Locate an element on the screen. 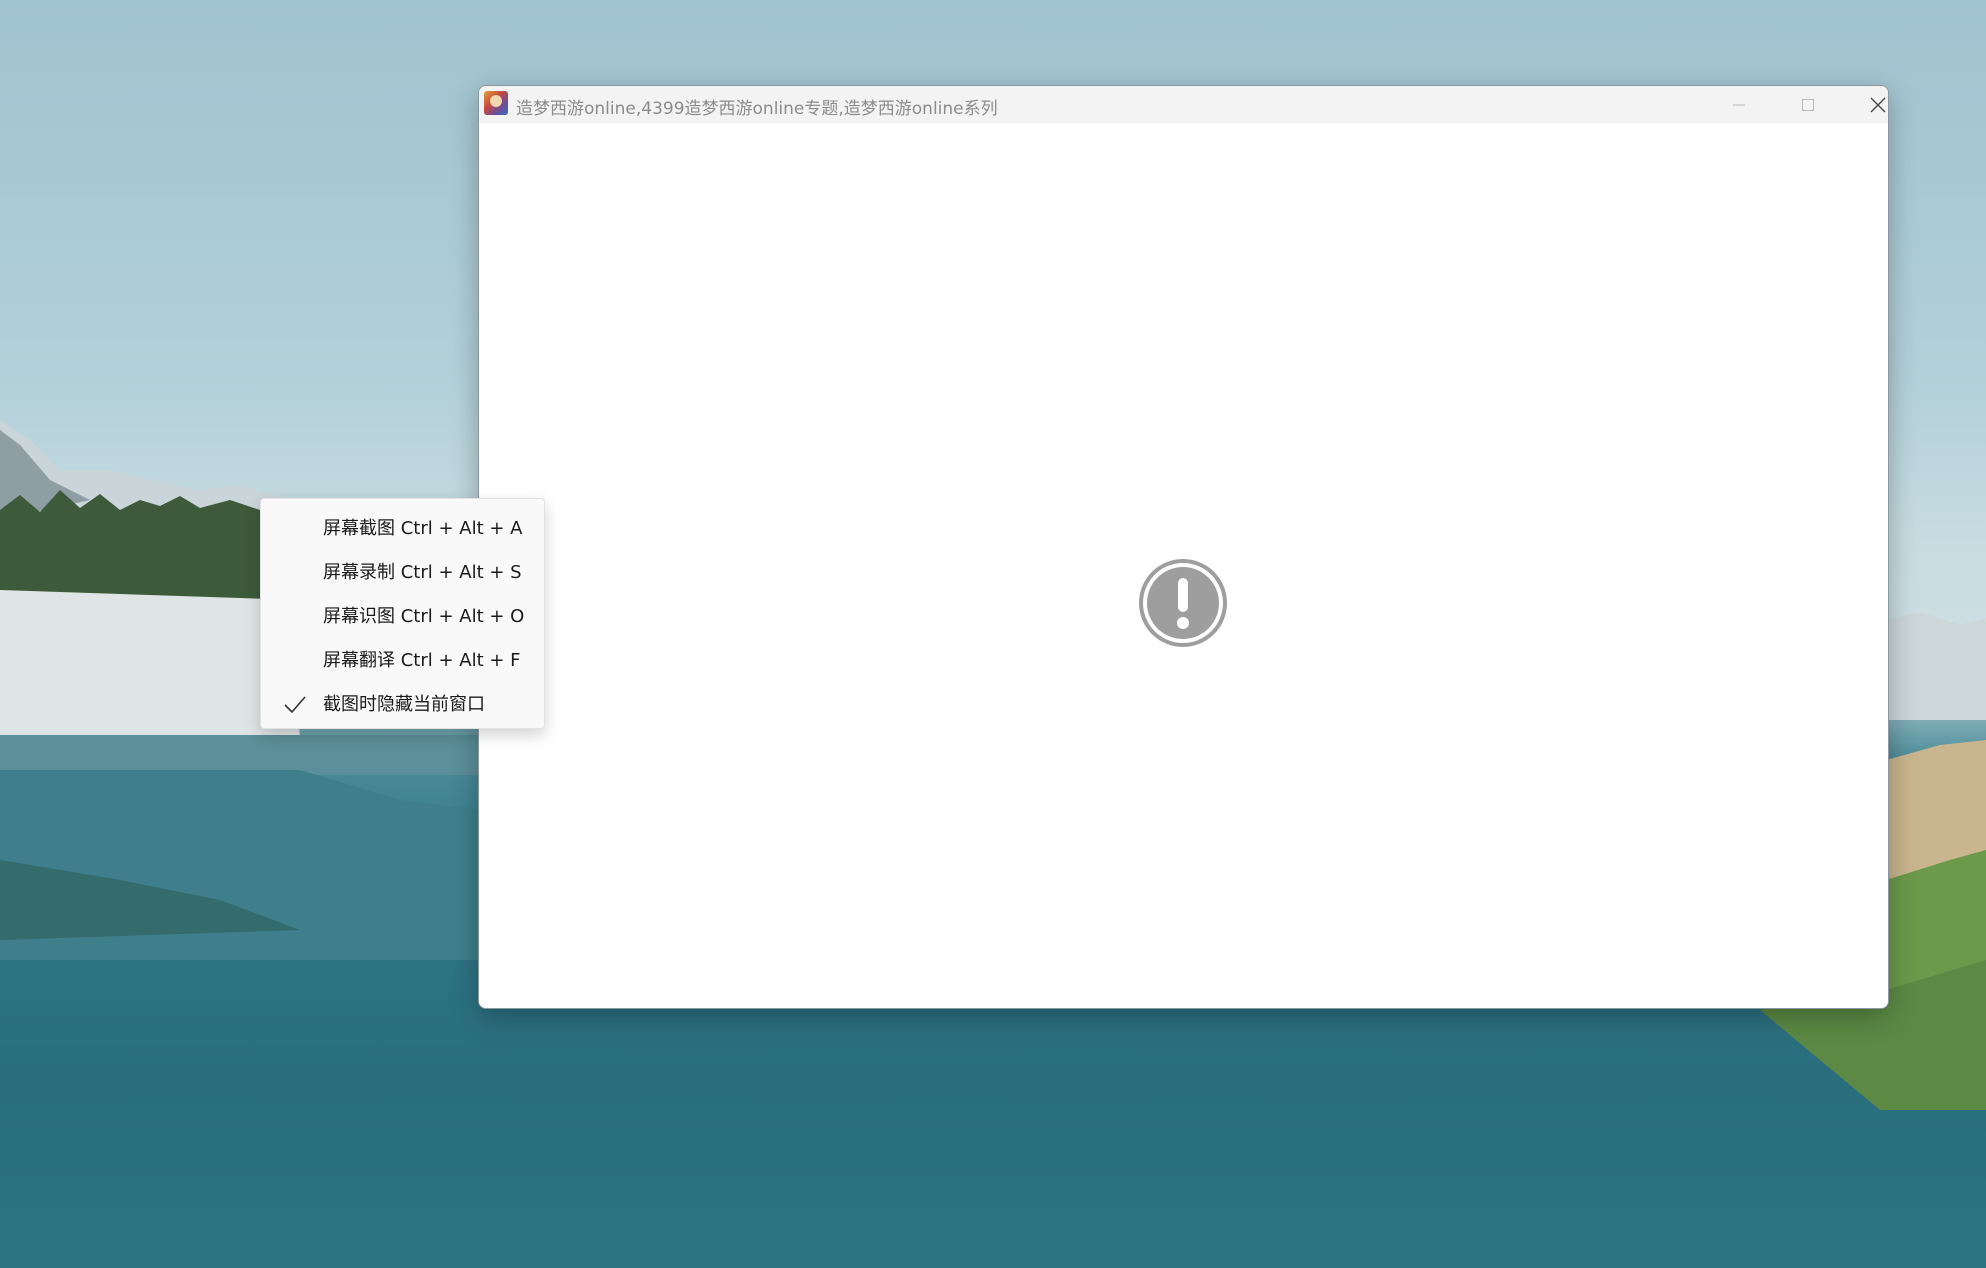  game-app-icon is located at coordinates (496, 103).